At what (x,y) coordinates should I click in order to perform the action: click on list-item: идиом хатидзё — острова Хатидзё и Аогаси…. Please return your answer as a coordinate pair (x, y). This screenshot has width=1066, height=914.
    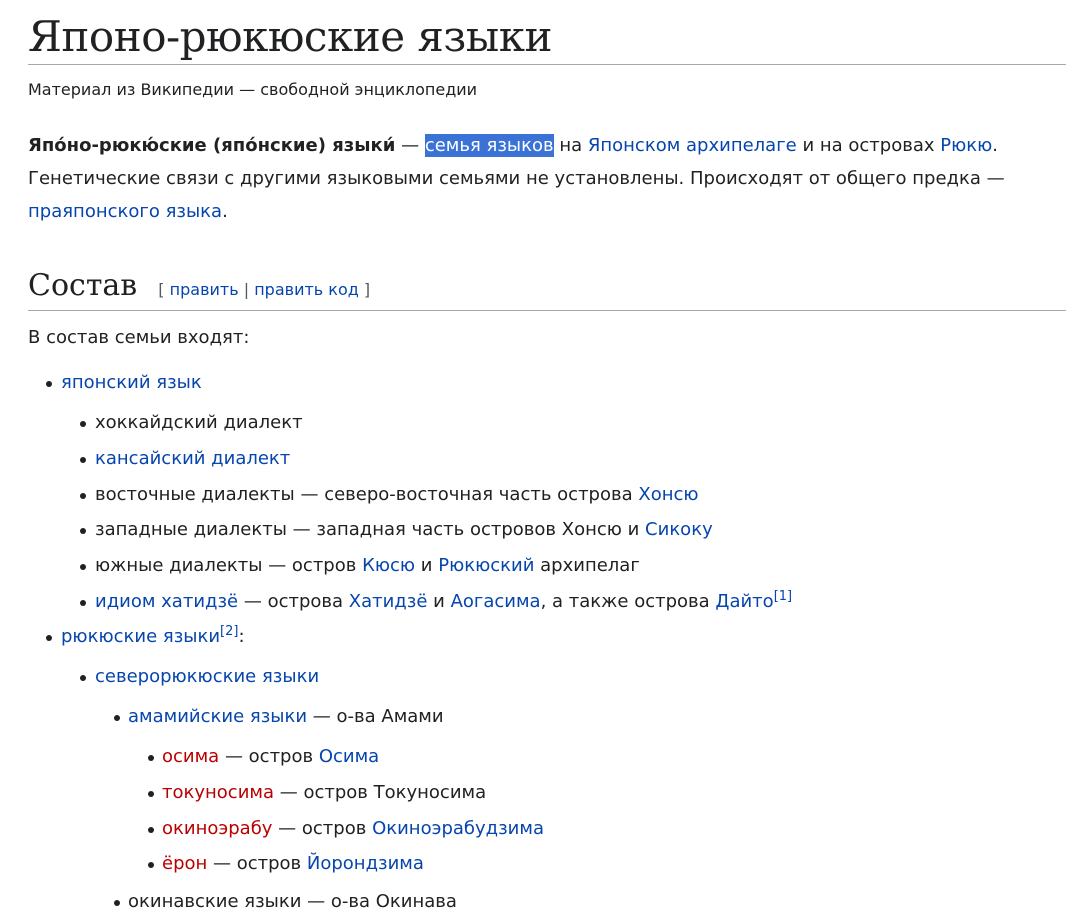
    Looking at the image, I should click on (547, 602).